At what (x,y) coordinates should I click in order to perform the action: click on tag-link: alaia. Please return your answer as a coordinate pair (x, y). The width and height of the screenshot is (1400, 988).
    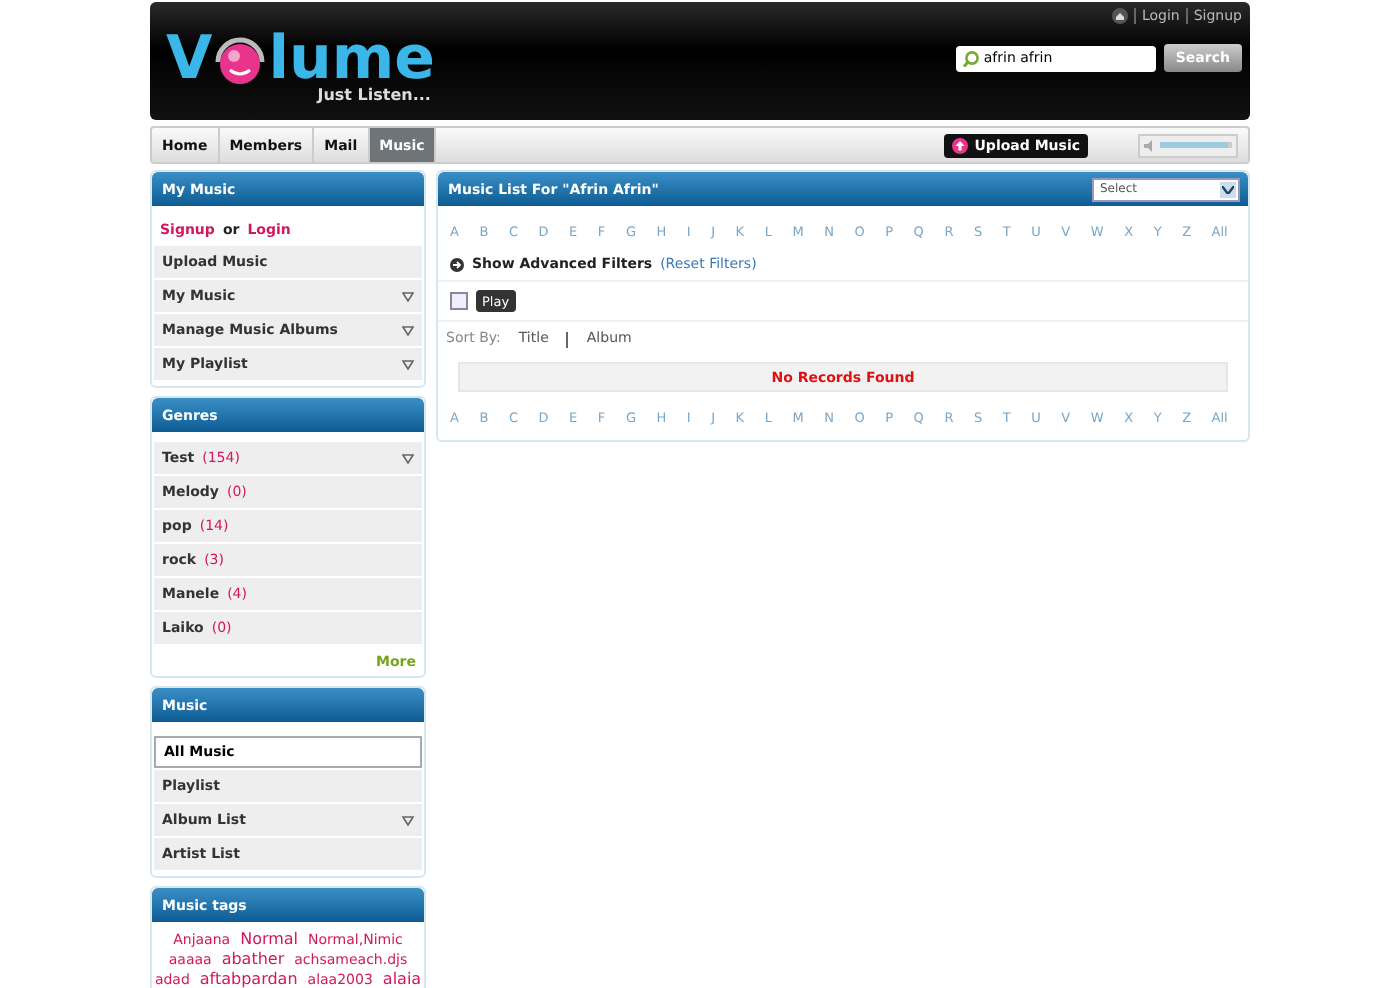
    Looking at the image, I should click on (402, 979).